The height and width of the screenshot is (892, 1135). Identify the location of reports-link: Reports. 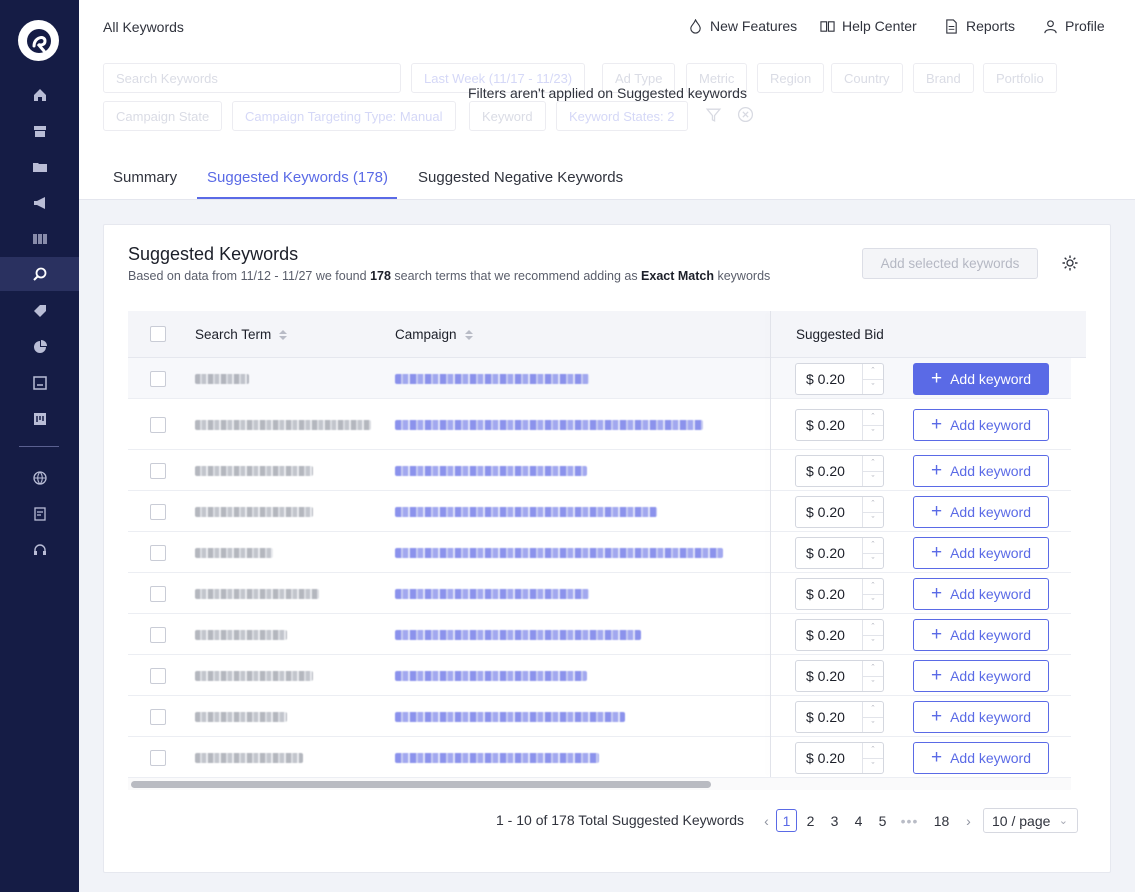
(979, 26).